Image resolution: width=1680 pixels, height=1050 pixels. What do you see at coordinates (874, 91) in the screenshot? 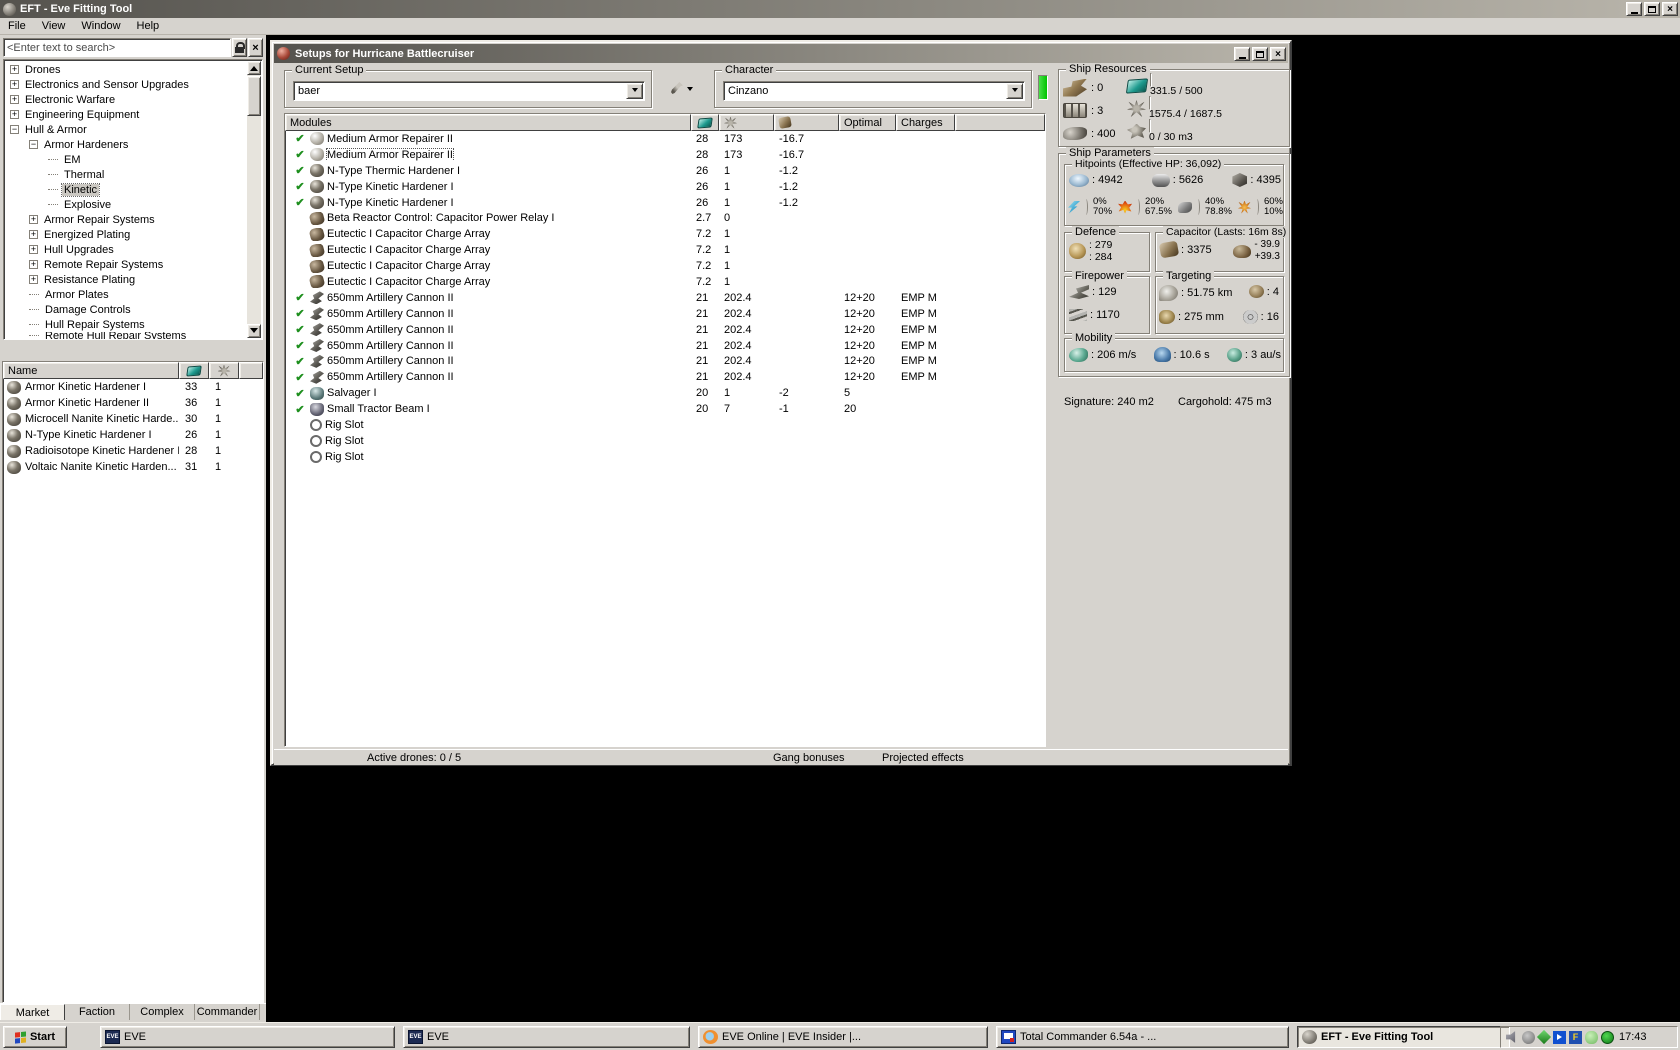
I see `character-combobox: Cinzano` at bounding box center [874, 91].